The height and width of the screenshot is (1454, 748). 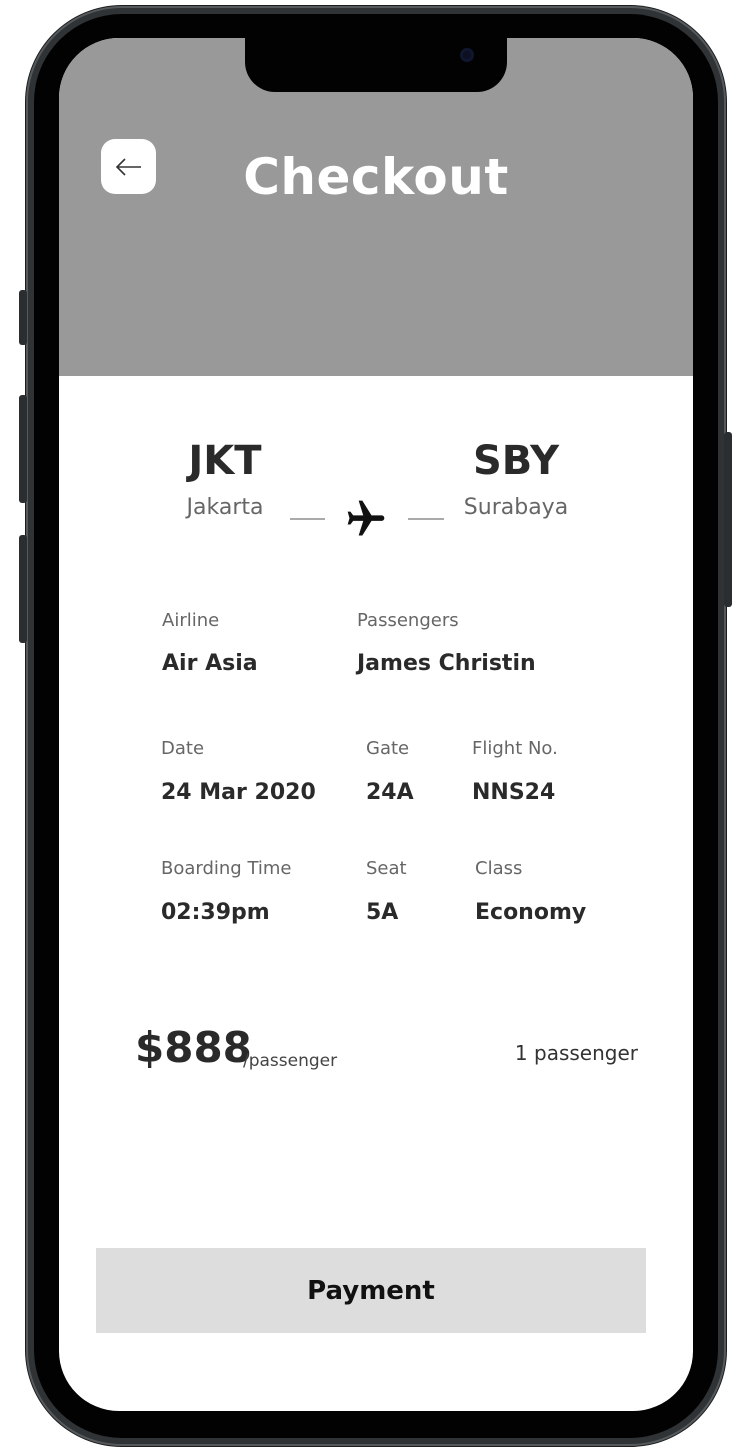 What do you see at coordinates (238, 792) in the screenshot?
I see `date-value: 24 Mar 2020` at bounding box center [238, 792].